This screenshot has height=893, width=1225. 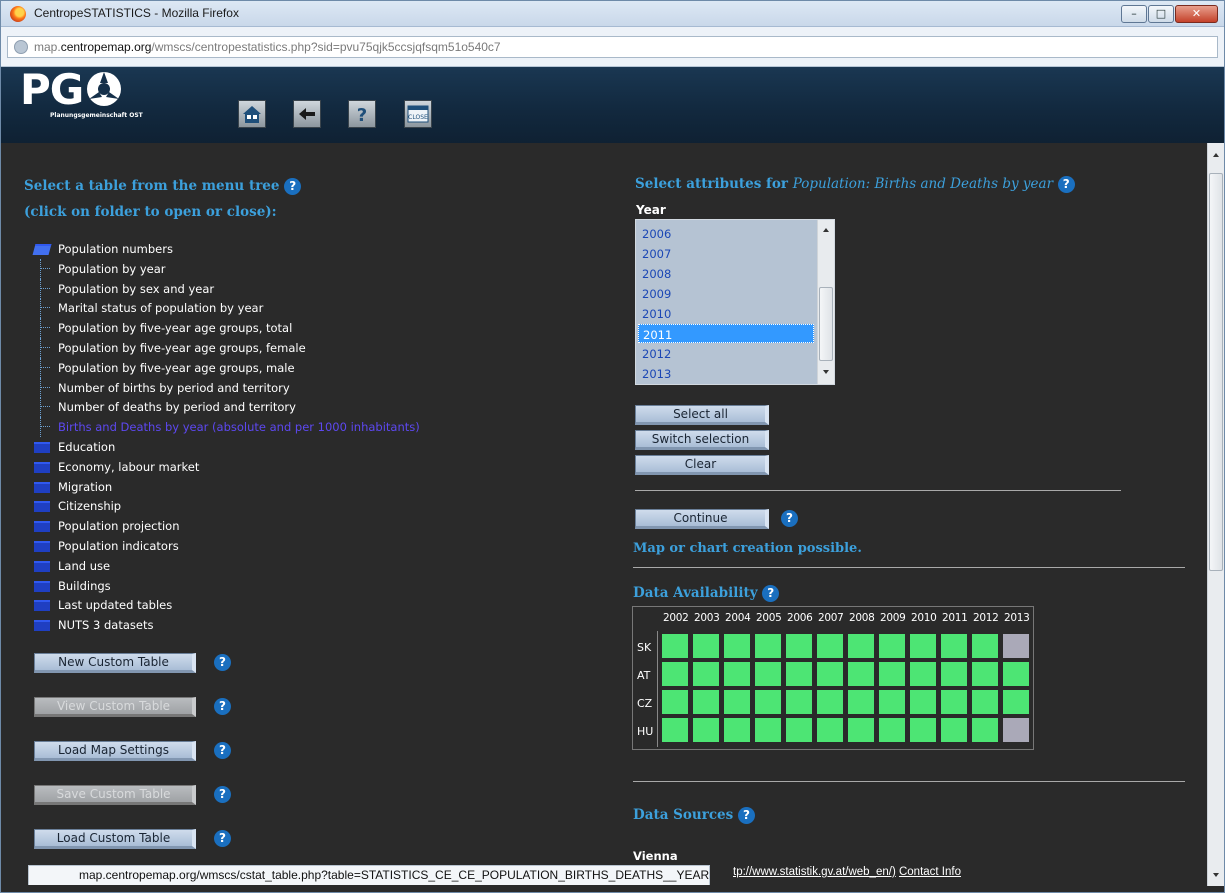 What do you see at coordinates (726, 333) in the screenshot?
I see `year-option: 2011` at bounding box center [726, 333].